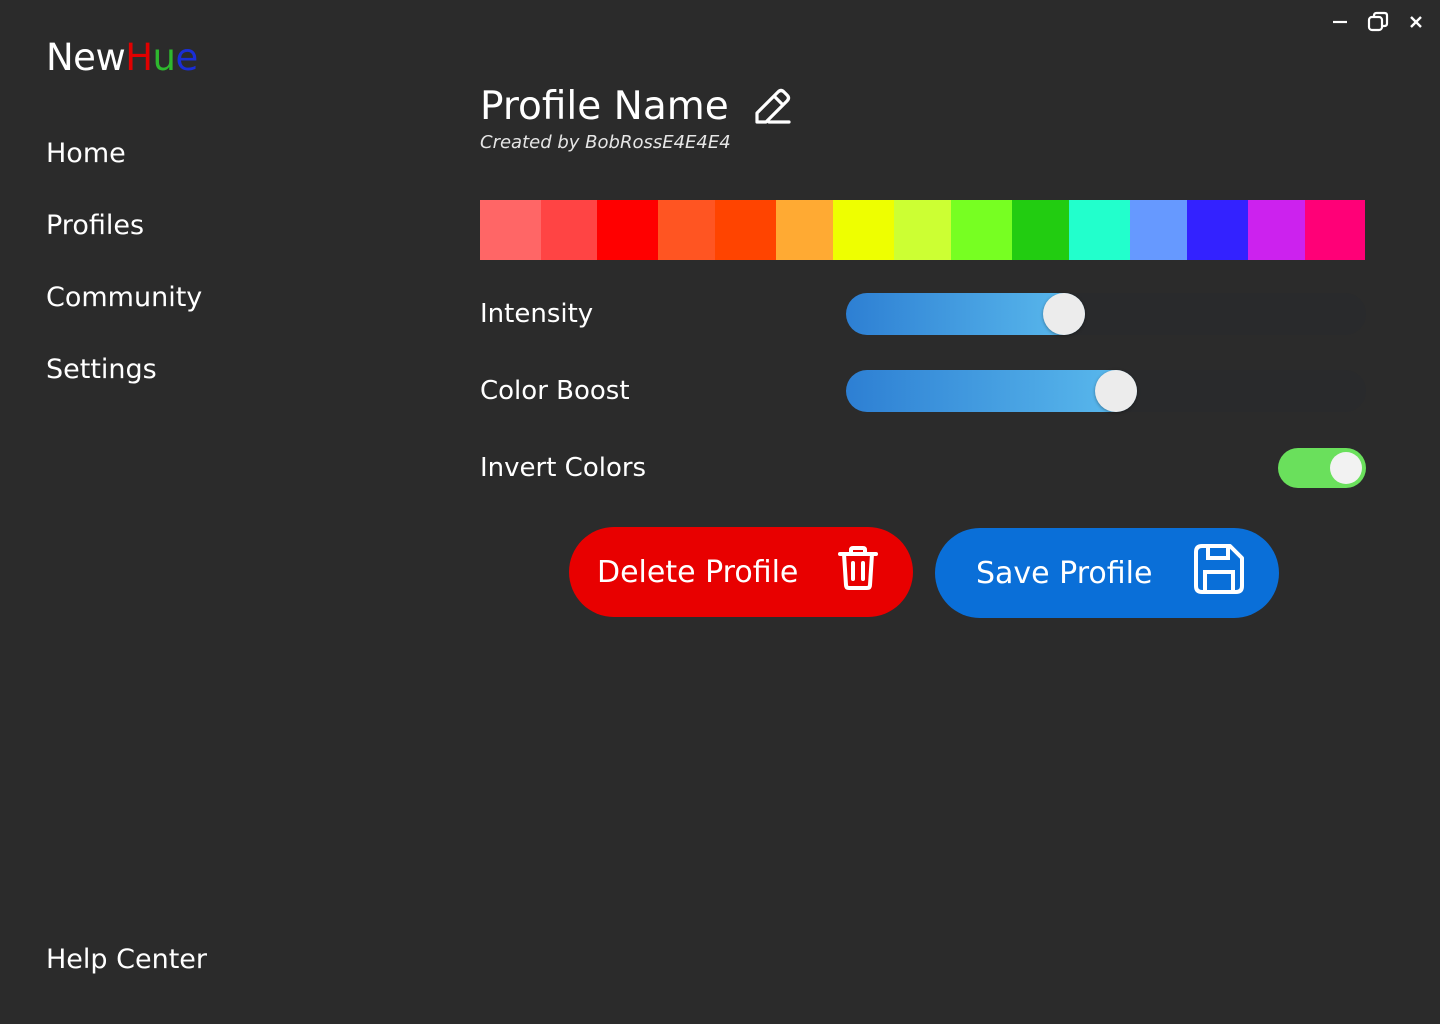 This screenshot has width=1440, height=1024. Describe the element at coordinates (86, 57) in the screenshot. I see `logo-part: New` at that location.